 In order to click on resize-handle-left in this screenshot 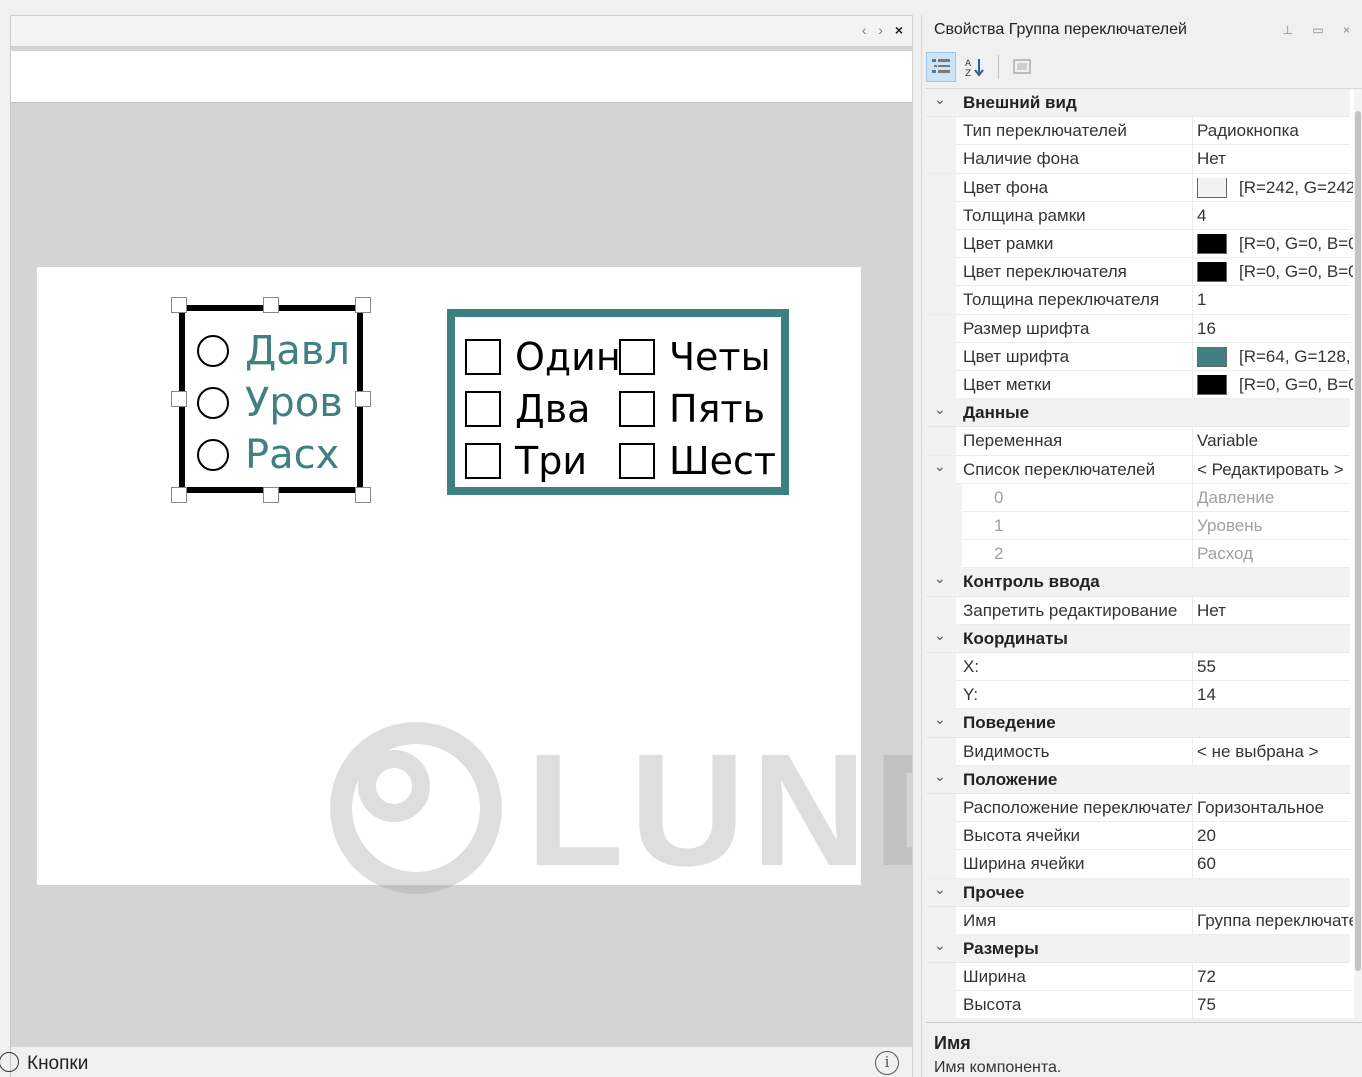, I will do `click(179, 399)`.